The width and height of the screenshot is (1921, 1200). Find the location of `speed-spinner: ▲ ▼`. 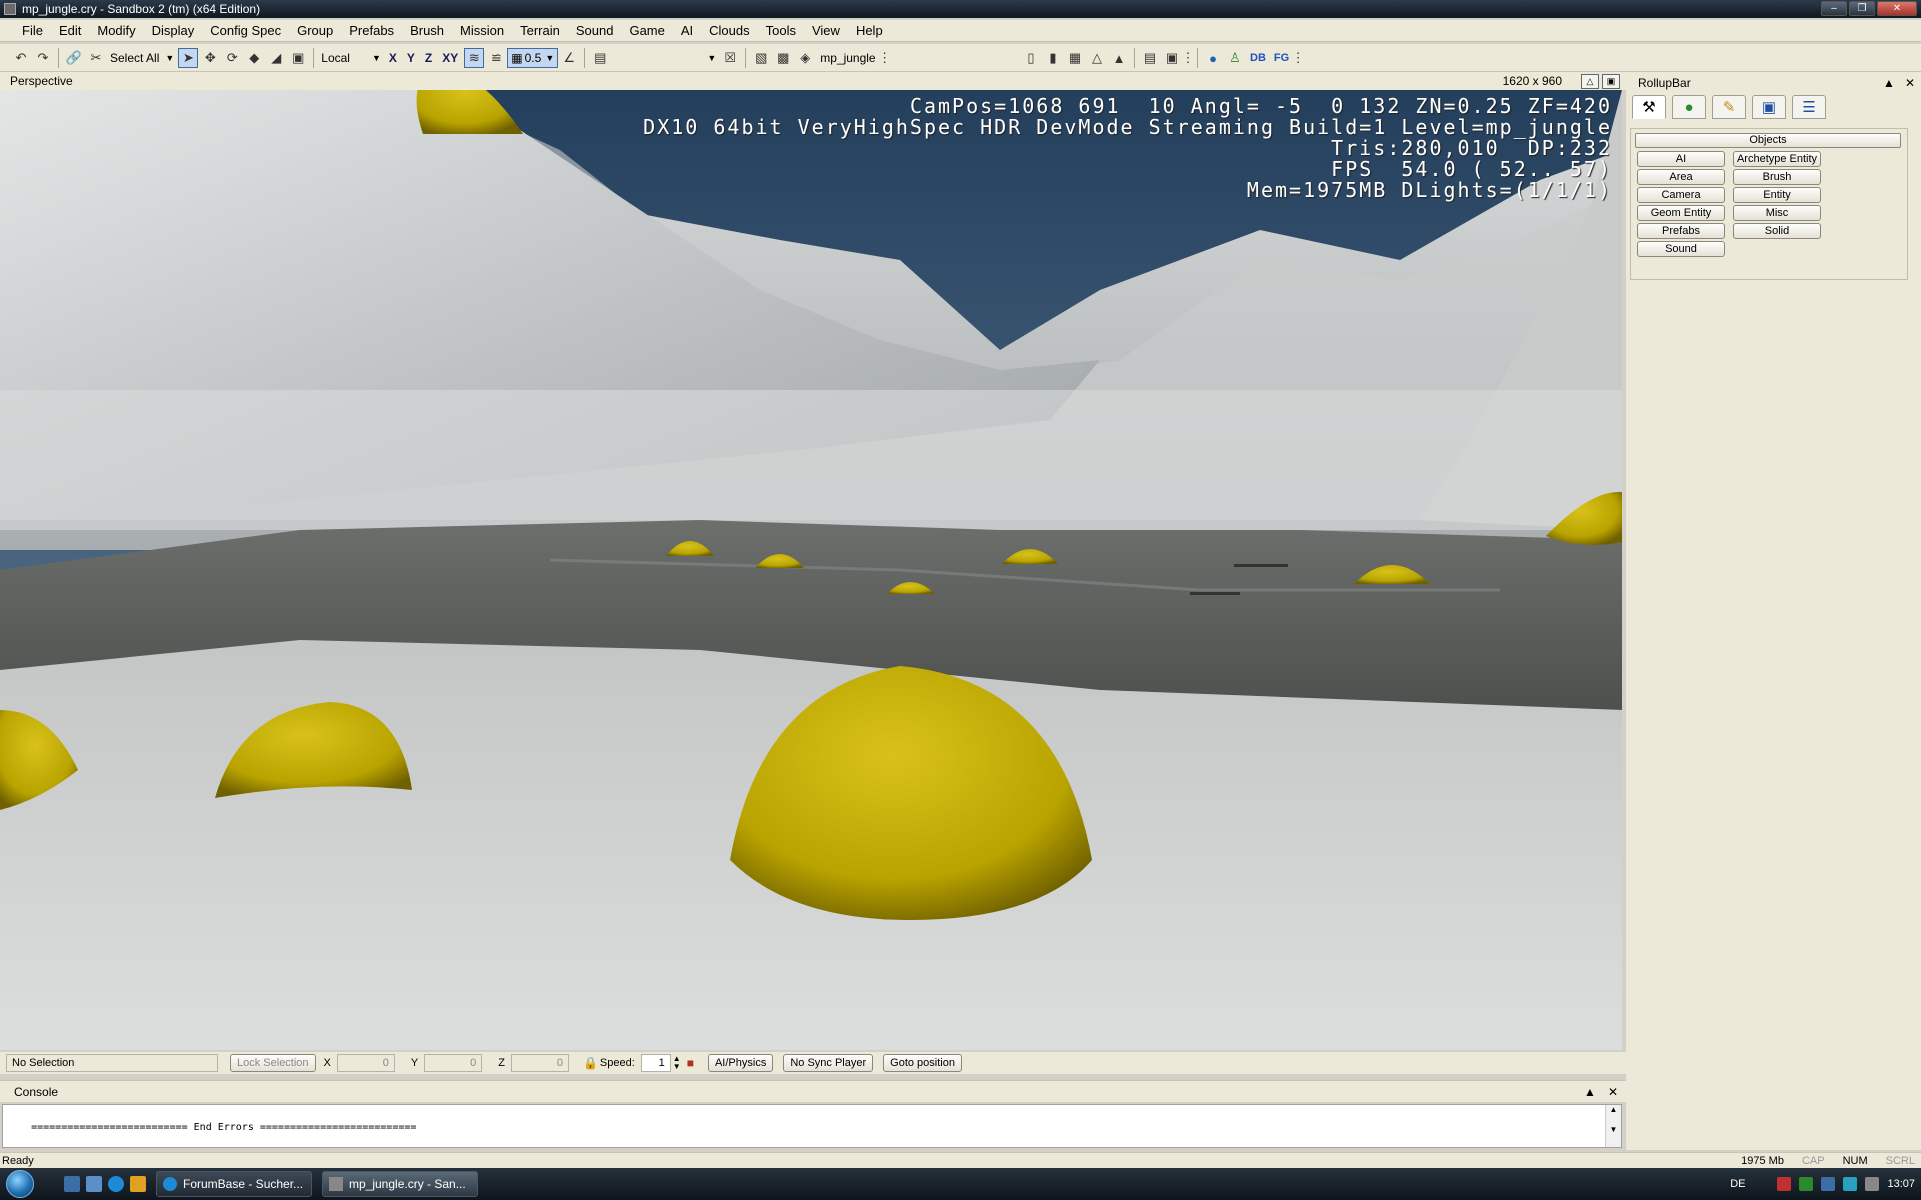

speed-spinner: ▲ ▼ is located at coordinates (677, 1063).